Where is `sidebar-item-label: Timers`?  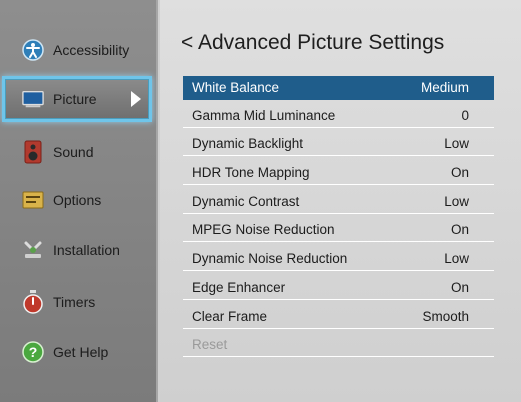
sidebar-item-label: Timers is located at coordinates (74, 302).